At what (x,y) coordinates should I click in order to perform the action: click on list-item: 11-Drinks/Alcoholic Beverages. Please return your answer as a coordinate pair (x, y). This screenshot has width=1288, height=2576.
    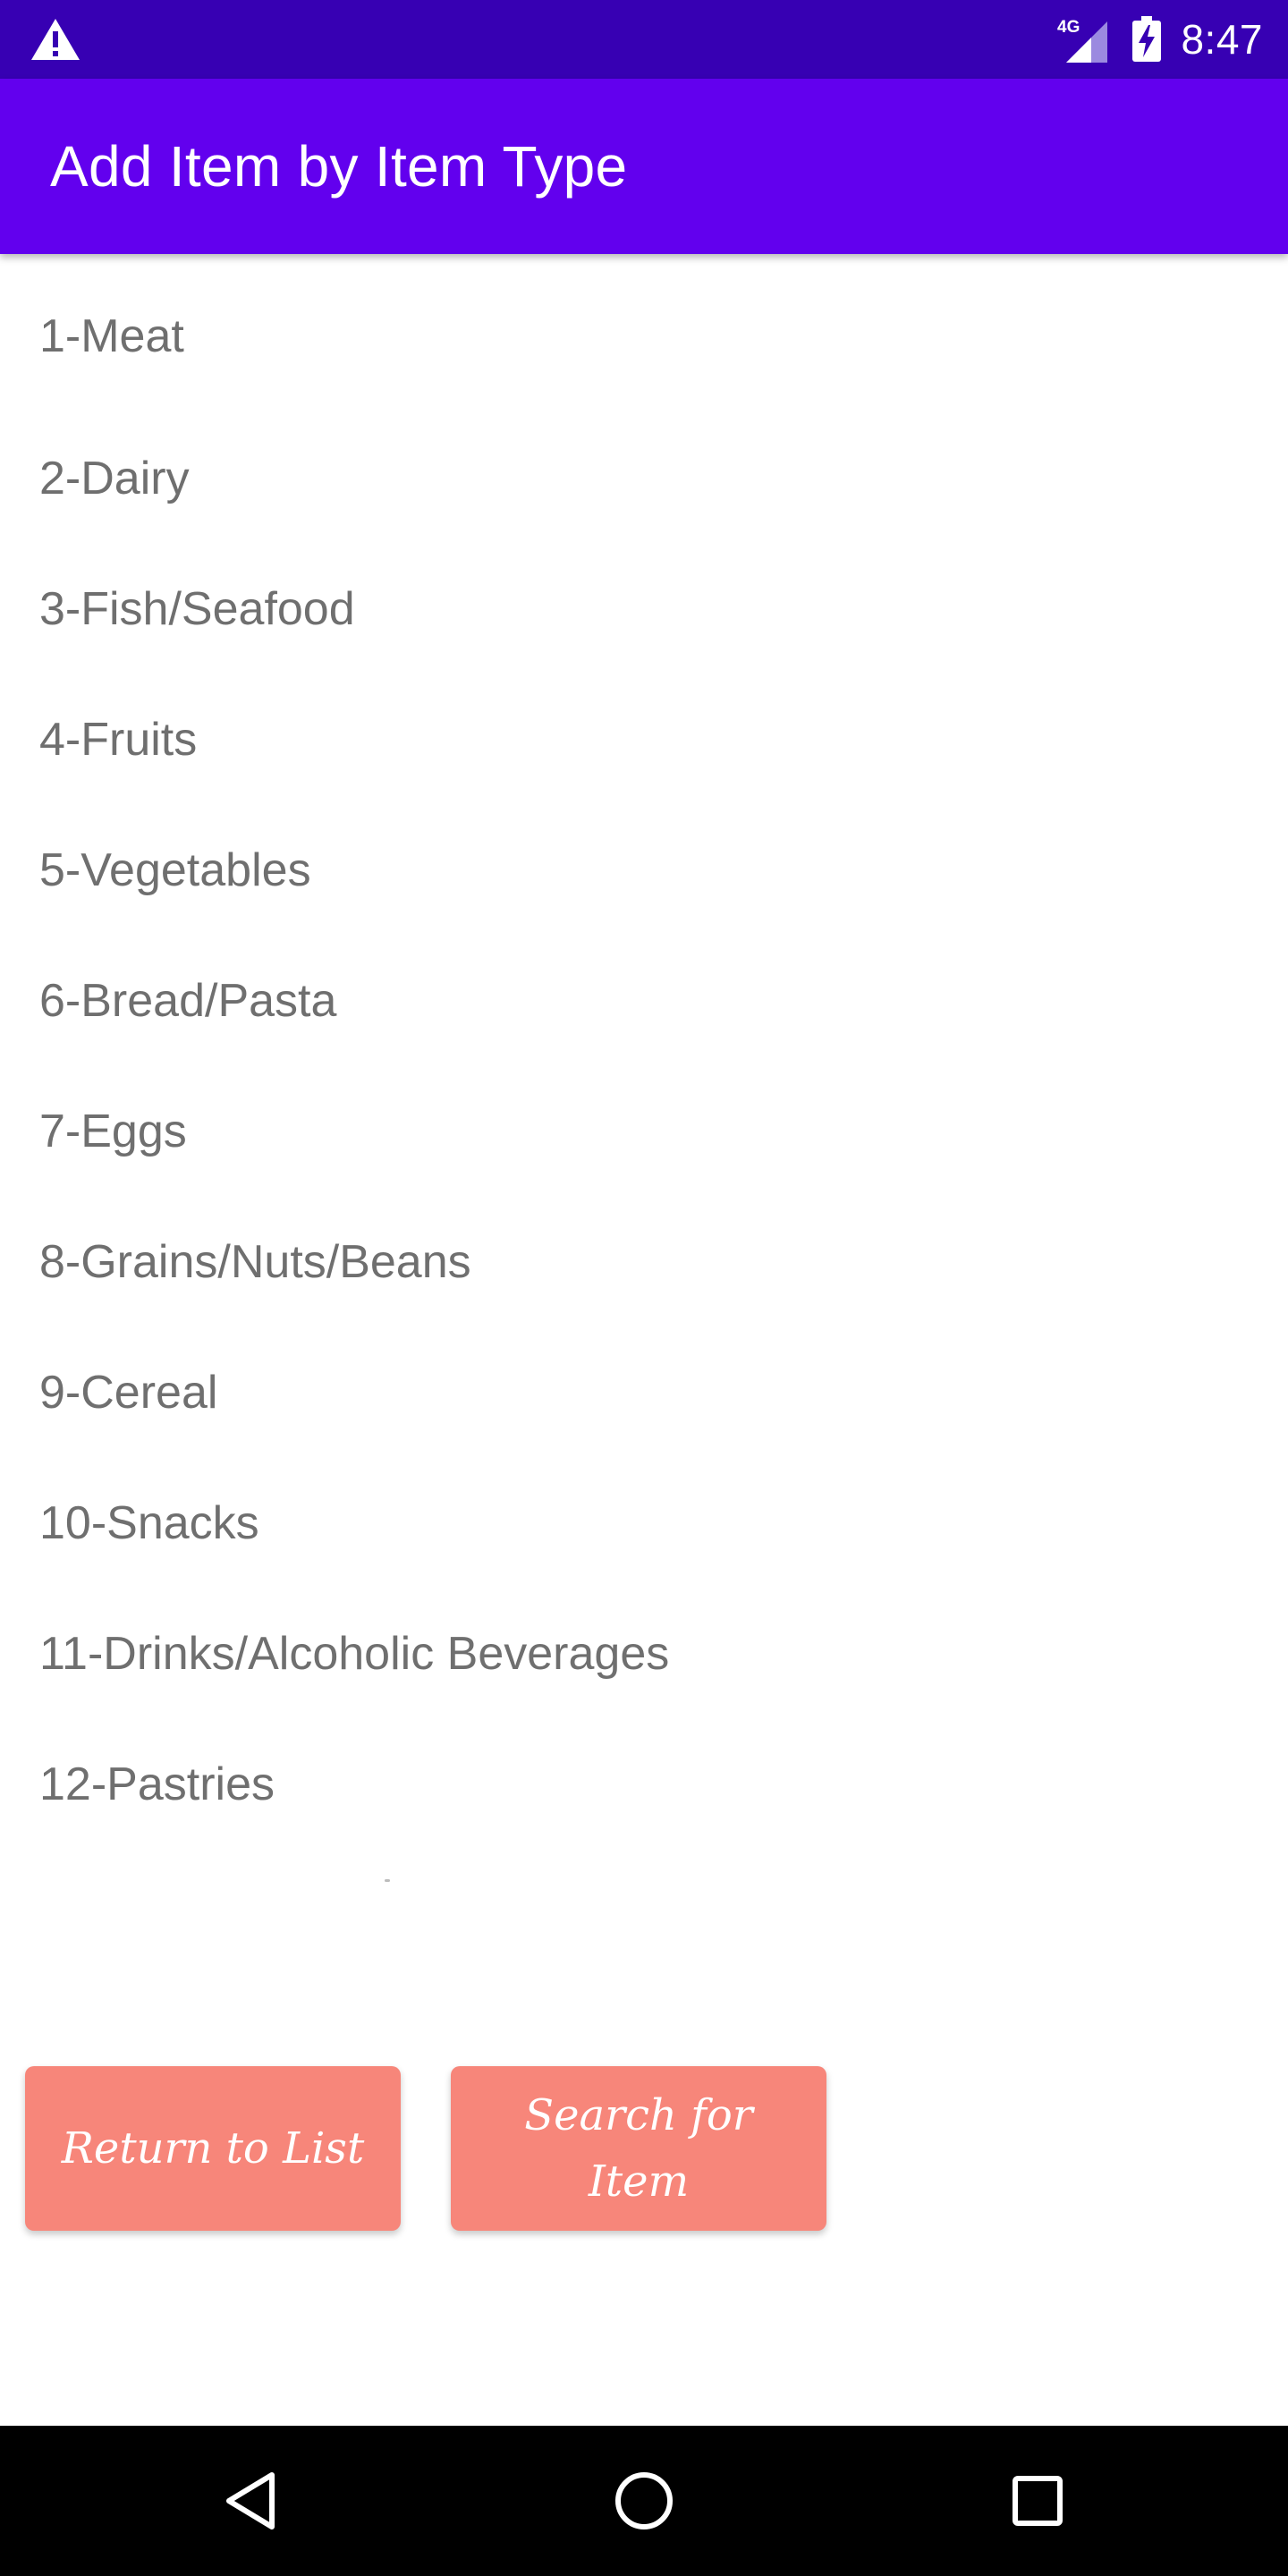
    Looking at the image, I should click on (644, 1654).